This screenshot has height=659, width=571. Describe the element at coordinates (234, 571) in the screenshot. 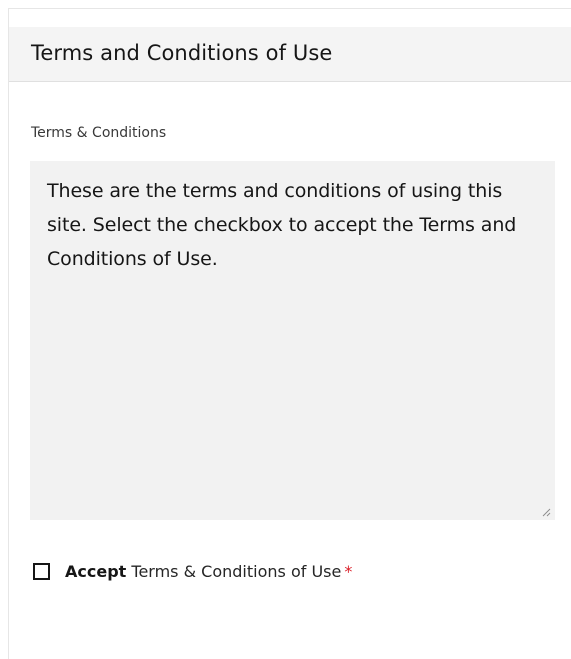

I see `accept-terms-label-rest: Terms & Conditions of Use` at that location.